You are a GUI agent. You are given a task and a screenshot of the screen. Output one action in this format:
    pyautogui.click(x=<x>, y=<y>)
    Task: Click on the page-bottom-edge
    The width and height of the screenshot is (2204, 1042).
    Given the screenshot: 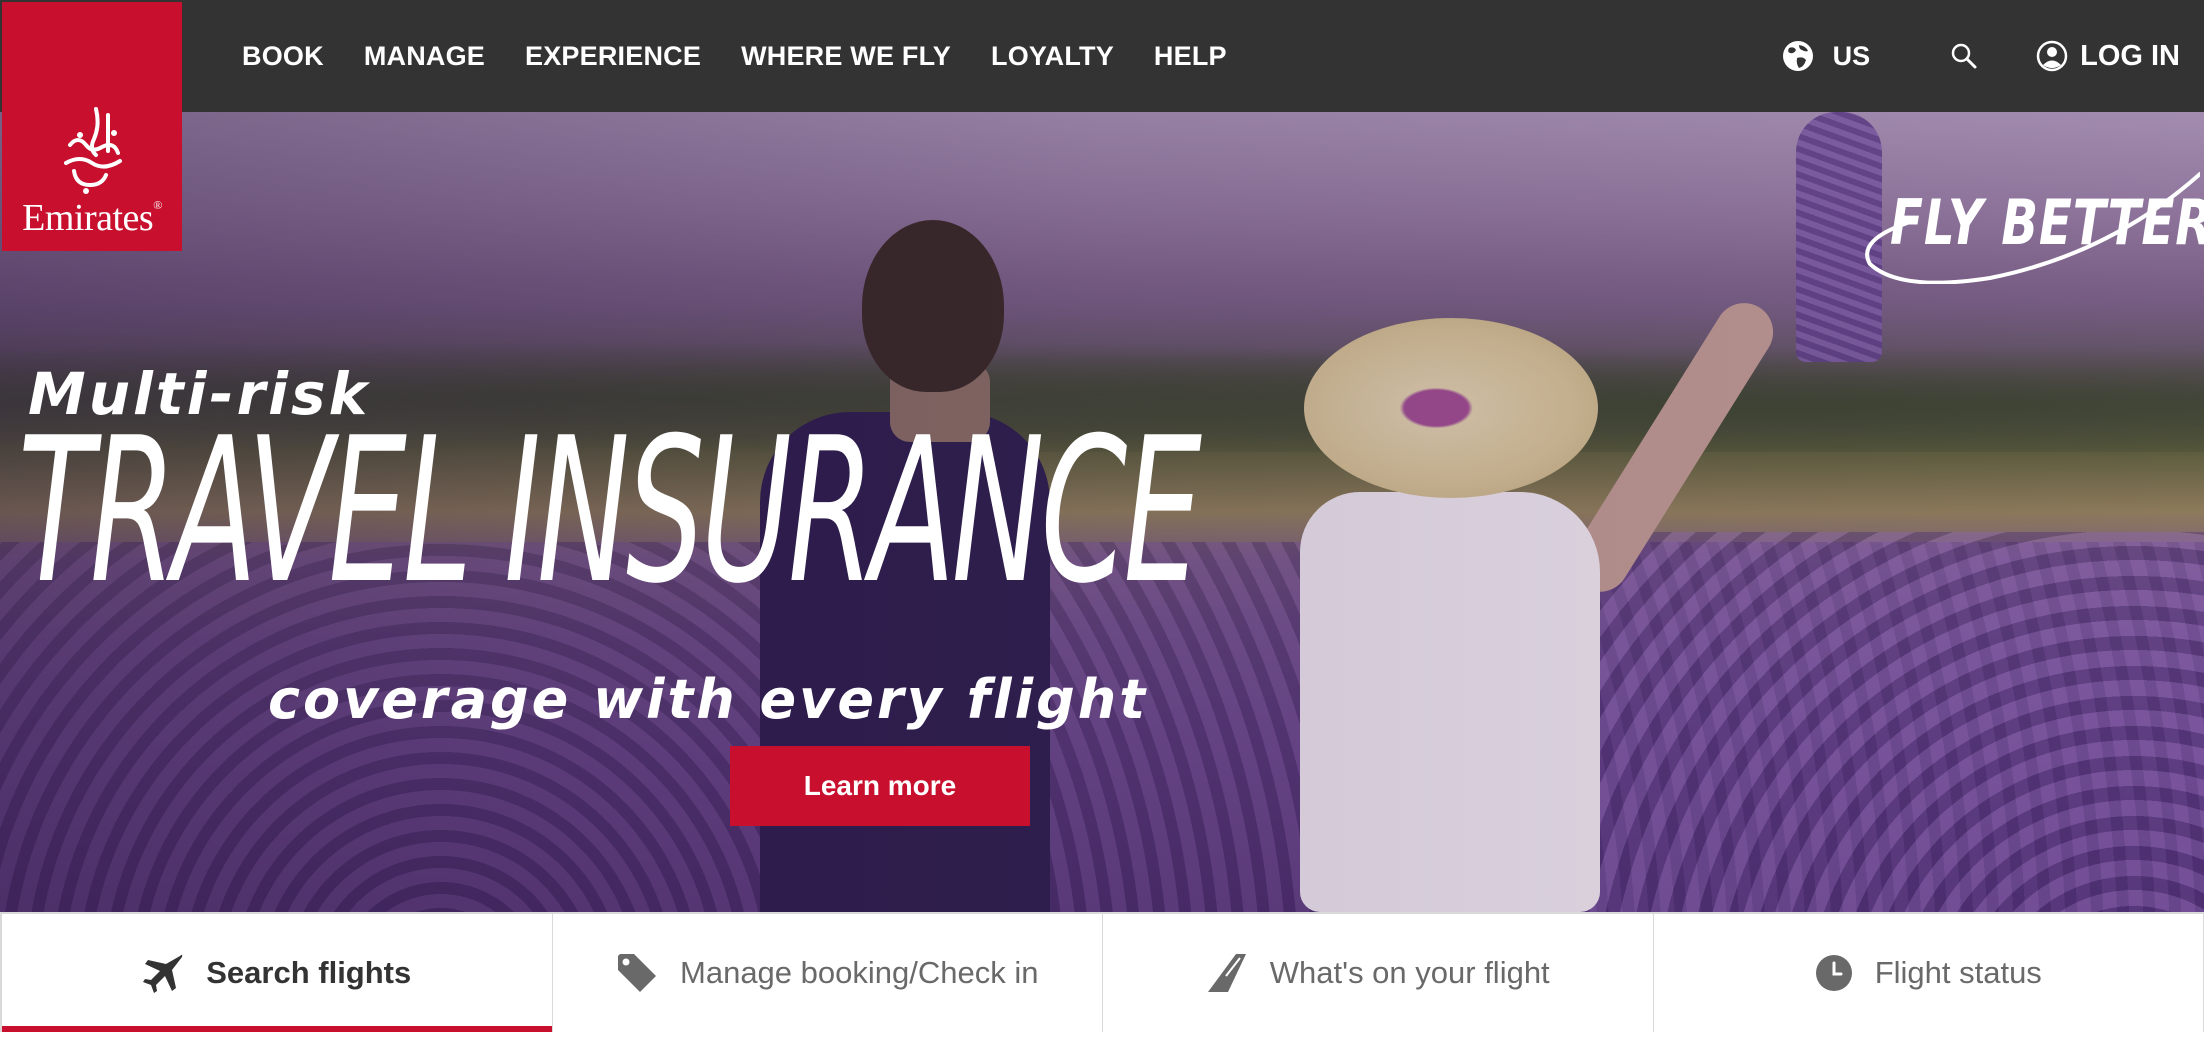 What is the action you would take?
    pyautogui.click(x=1102, y=1037)
    